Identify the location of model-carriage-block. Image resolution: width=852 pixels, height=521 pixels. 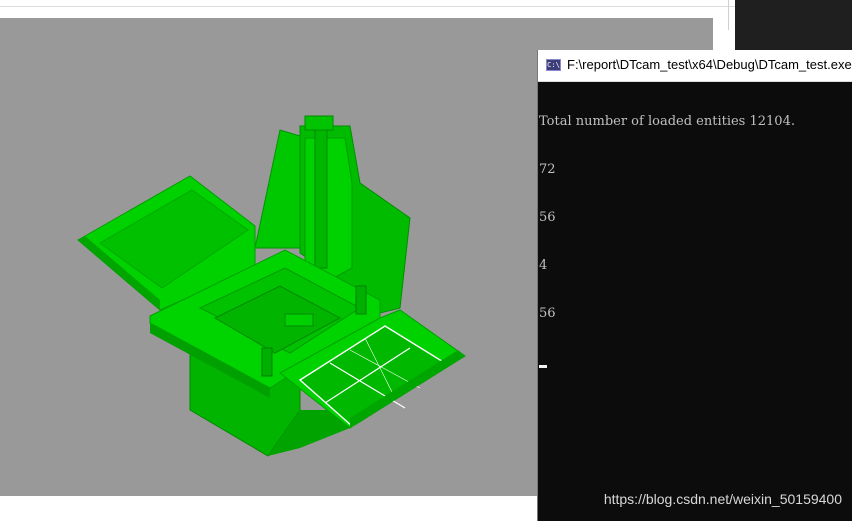
(299, 320).